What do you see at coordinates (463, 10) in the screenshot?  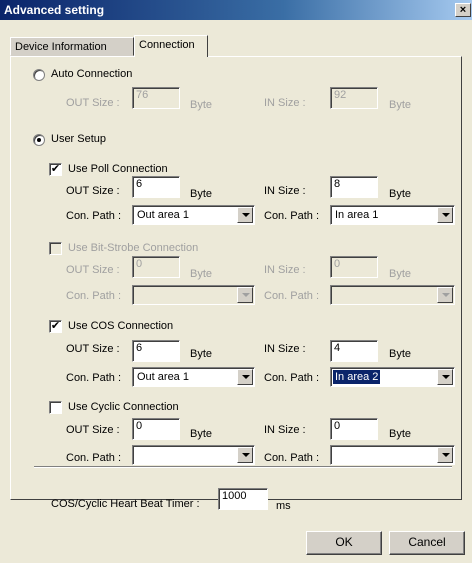 I see `close-icon: ×` at bounding box center [463, 10].